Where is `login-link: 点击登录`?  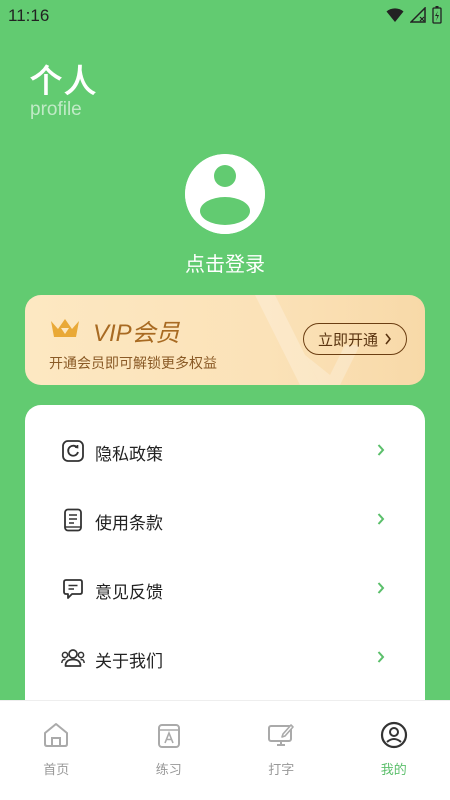 login-link: 点击登录 is located at coordinates (225, 262).